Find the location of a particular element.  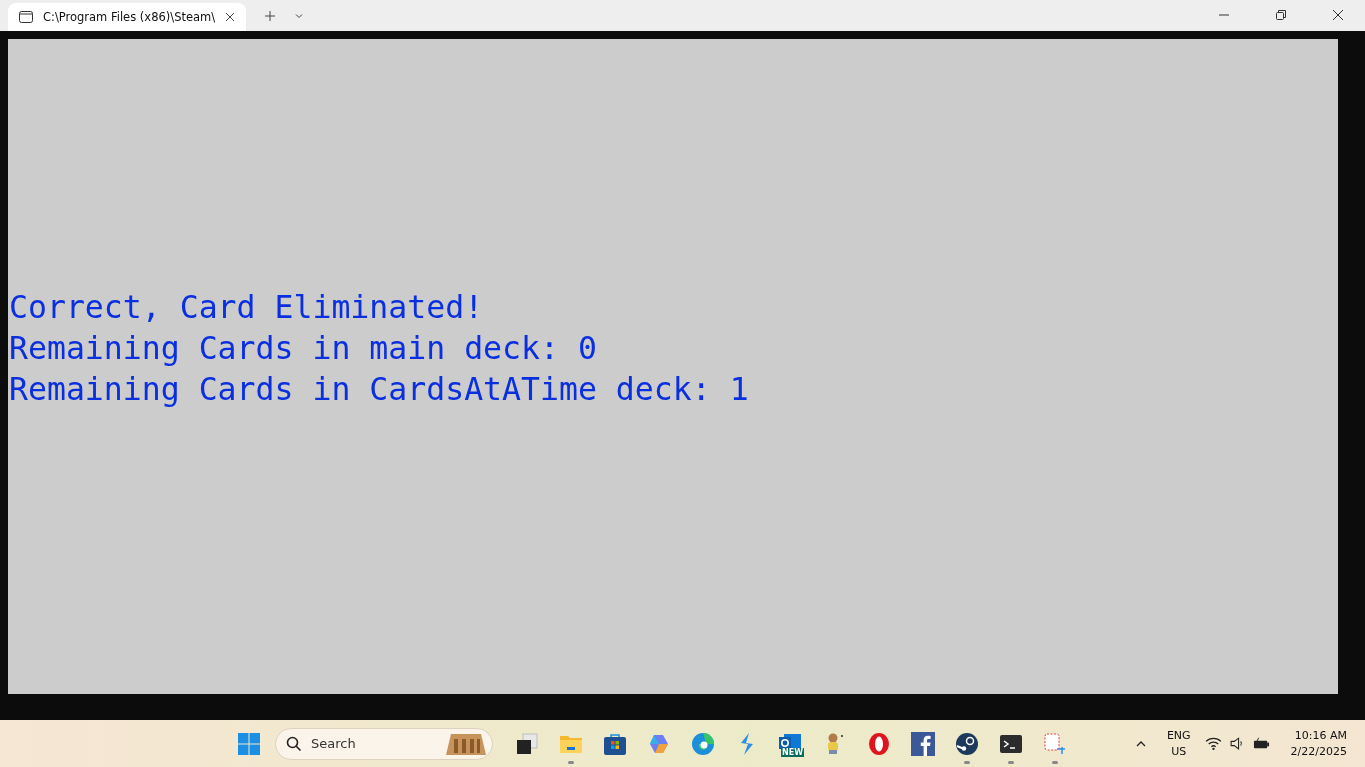

windows-start-icon is located at coordinates (249, 743).